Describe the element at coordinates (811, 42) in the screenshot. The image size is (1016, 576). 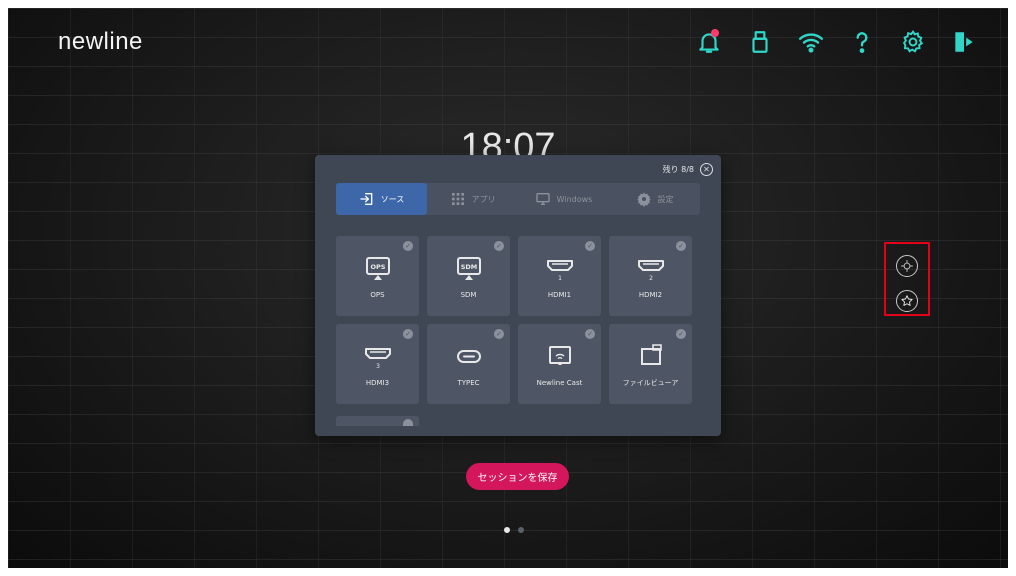
I see `wifi-icon` at that location.